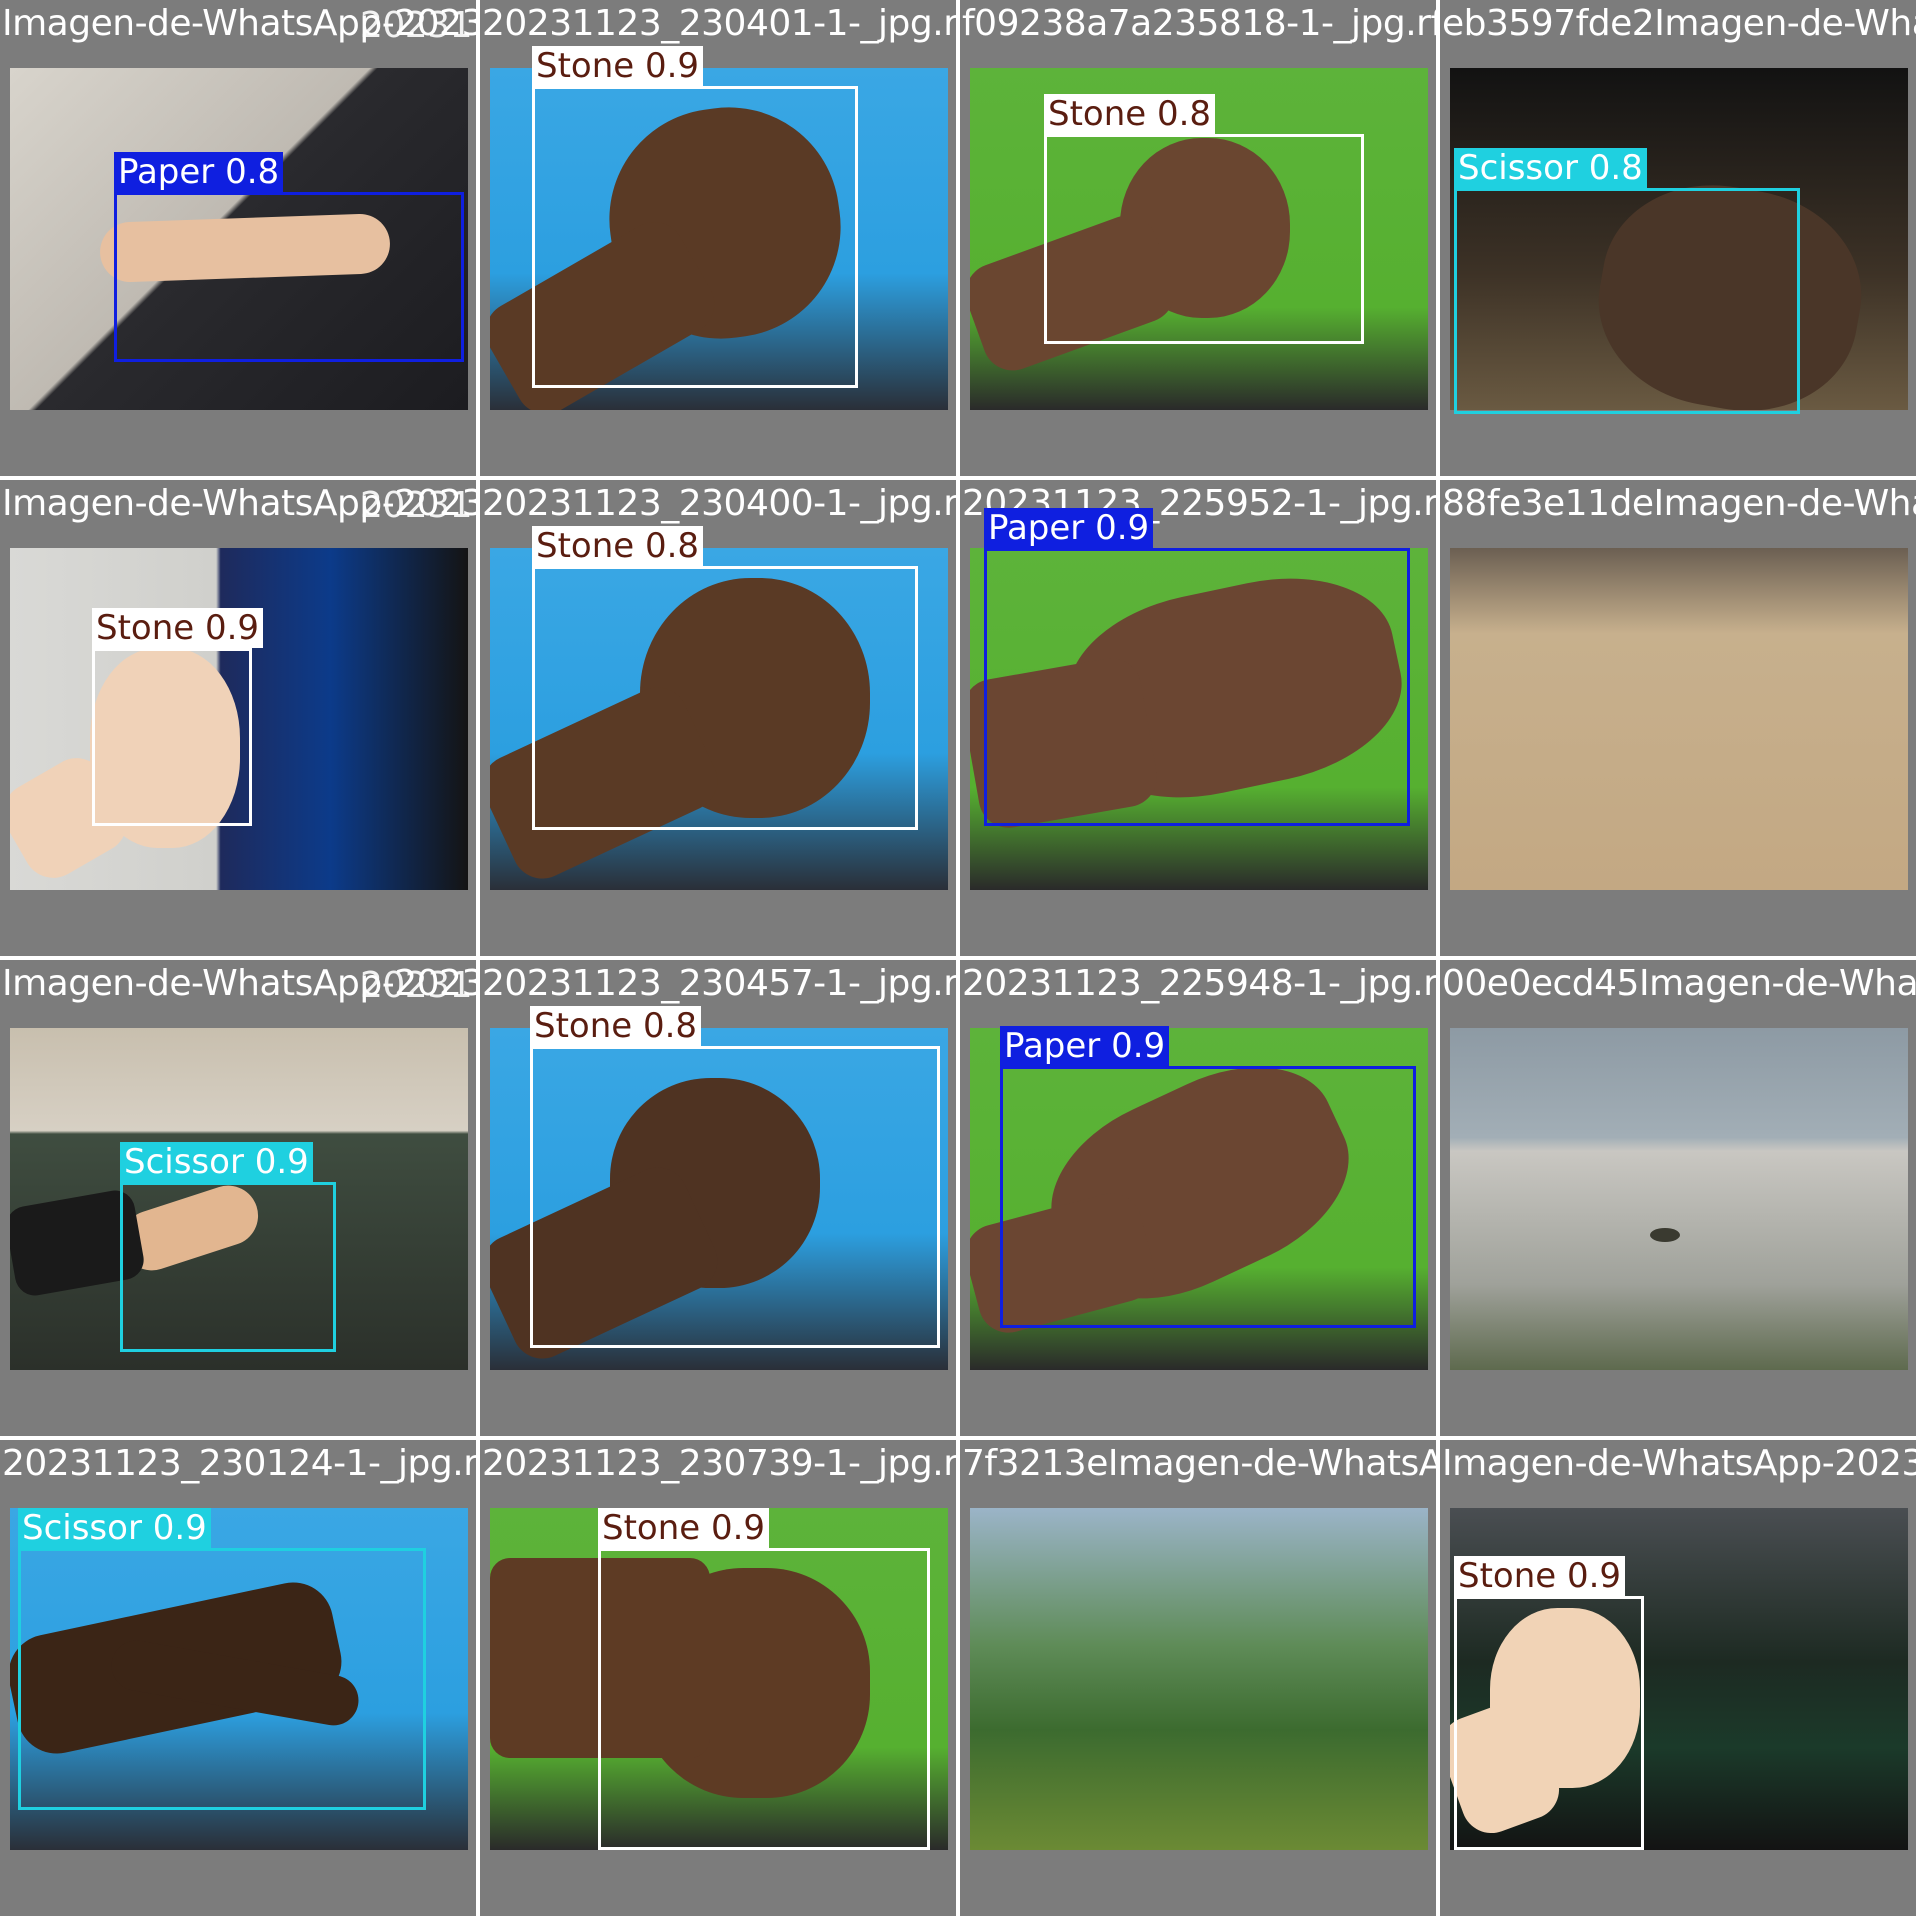 Image resolution: width=1920 pixels, height=1920 pixels. Describe the element at coordinates (1199, 983) in the screenshot. I see `tile-filename: 20231123_225948-1-_jpg.rf.00e0ecd45a6f7` at that location.